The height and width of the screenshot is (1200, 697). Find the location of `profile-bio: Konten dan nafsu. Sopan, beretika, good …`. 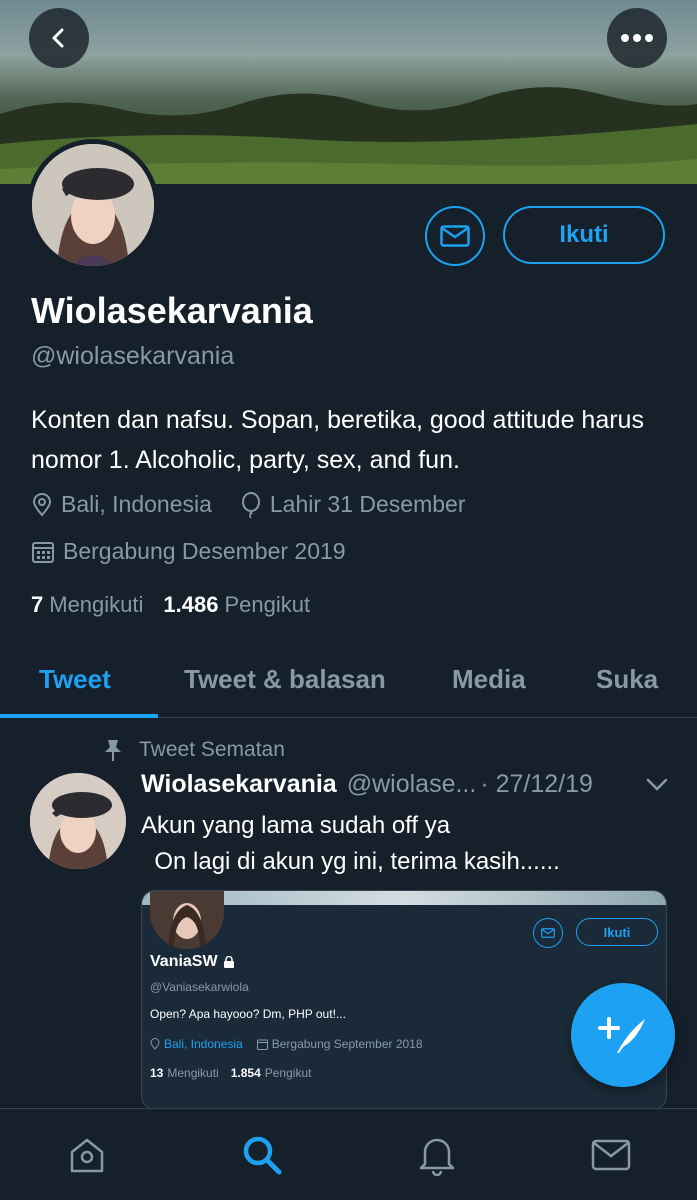

profile-bio: Konten dan nafsu. Sopan, beretika, good … is located at coordinates (337, 440).